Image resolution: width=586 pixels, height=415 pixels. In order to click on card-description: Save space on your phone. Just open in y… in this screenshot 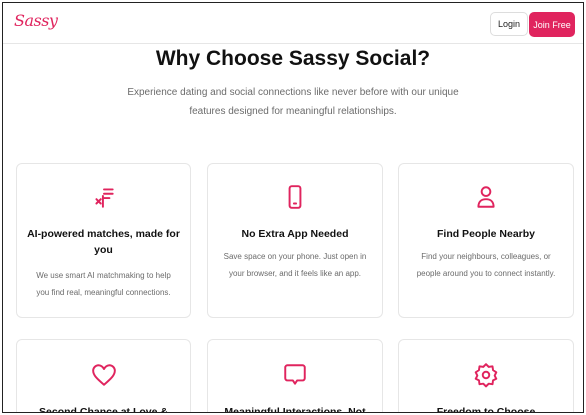, I will do `click(295, 265)`.